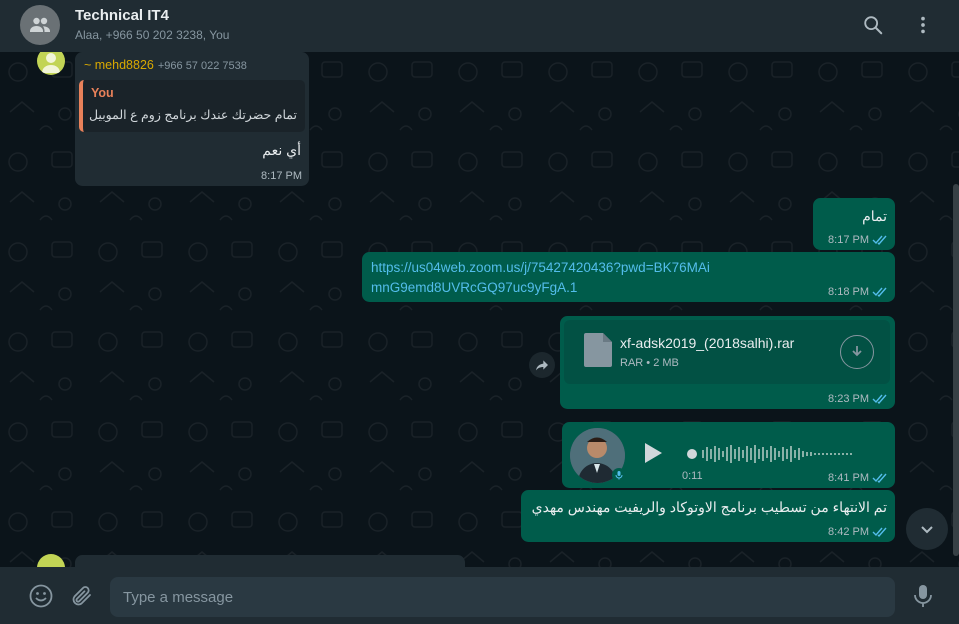  Describe the element at coordinates (854, 224) in the screenshot. I see `message-bubble-outgoing: تمام 8:17 PM` at that location.